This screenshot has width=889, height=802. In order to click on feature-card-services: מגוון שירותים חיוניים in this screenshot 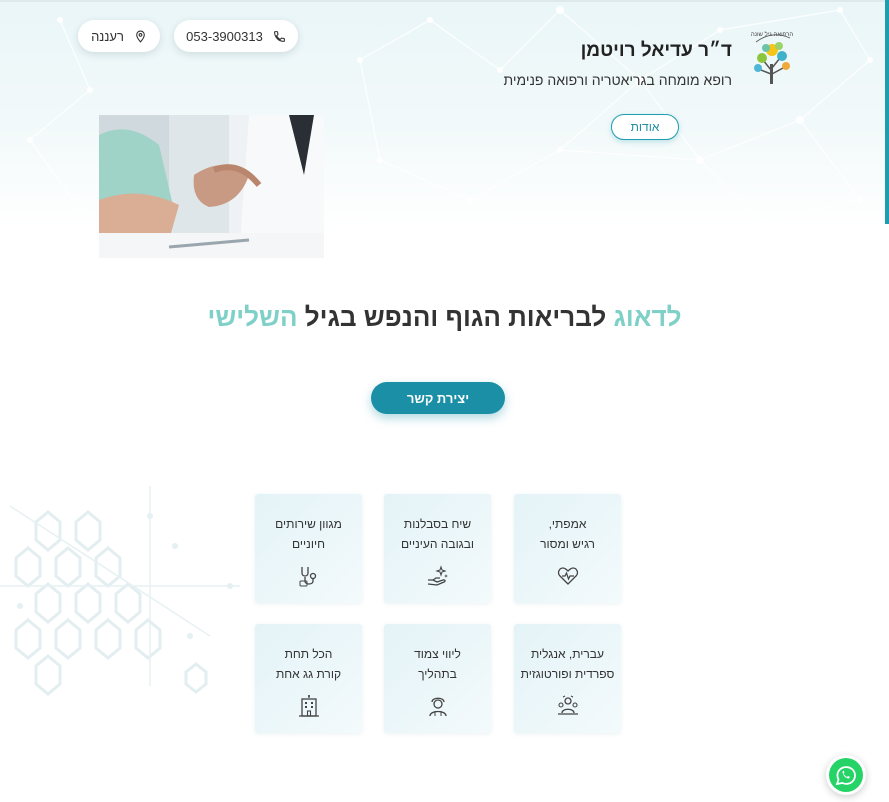, I will do `click(308, 548)`.